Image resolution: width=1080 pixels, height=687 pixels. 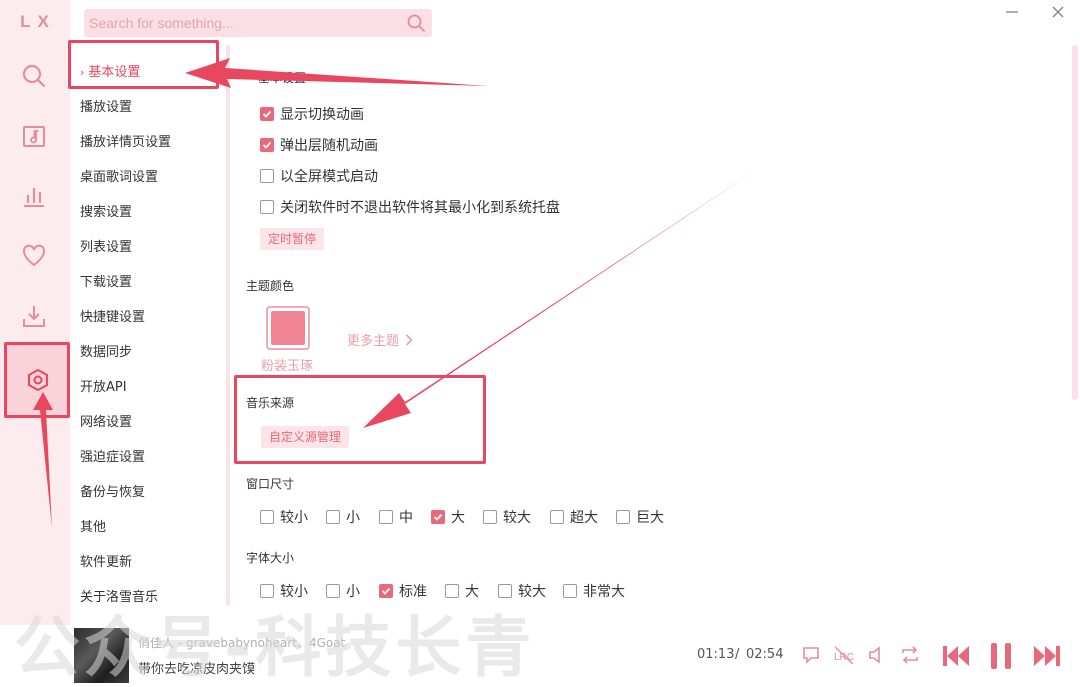 What do you see at coordinates (110, 70) in the screenshot?
I see `nav-item-basic: › 基本设置` at bounding box center [110, 70].